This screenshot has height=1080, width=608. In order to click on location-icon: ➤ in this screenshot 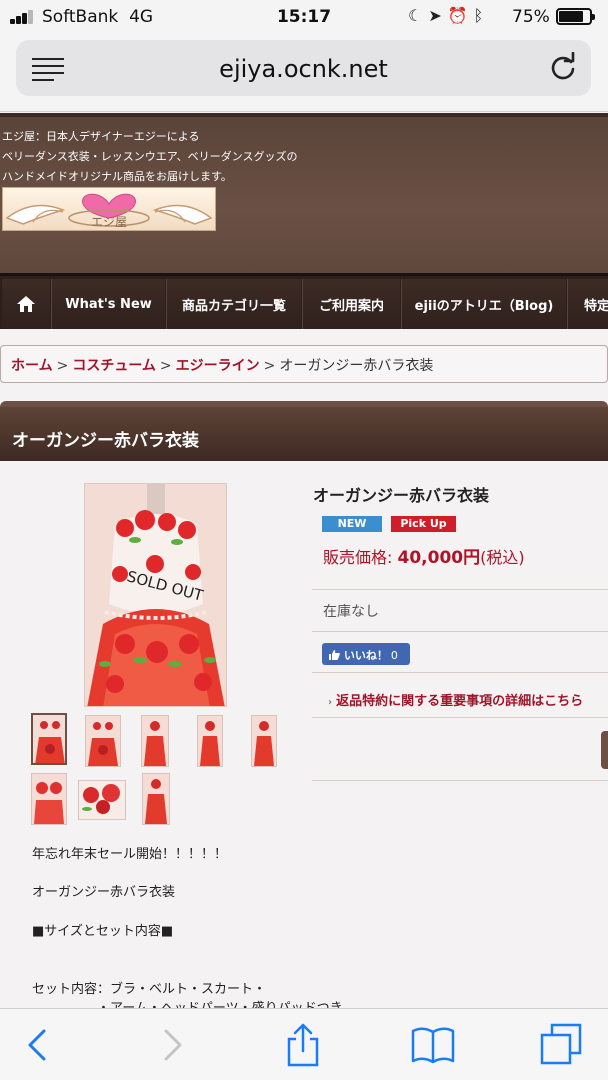, I will do `click(438, 15)`.